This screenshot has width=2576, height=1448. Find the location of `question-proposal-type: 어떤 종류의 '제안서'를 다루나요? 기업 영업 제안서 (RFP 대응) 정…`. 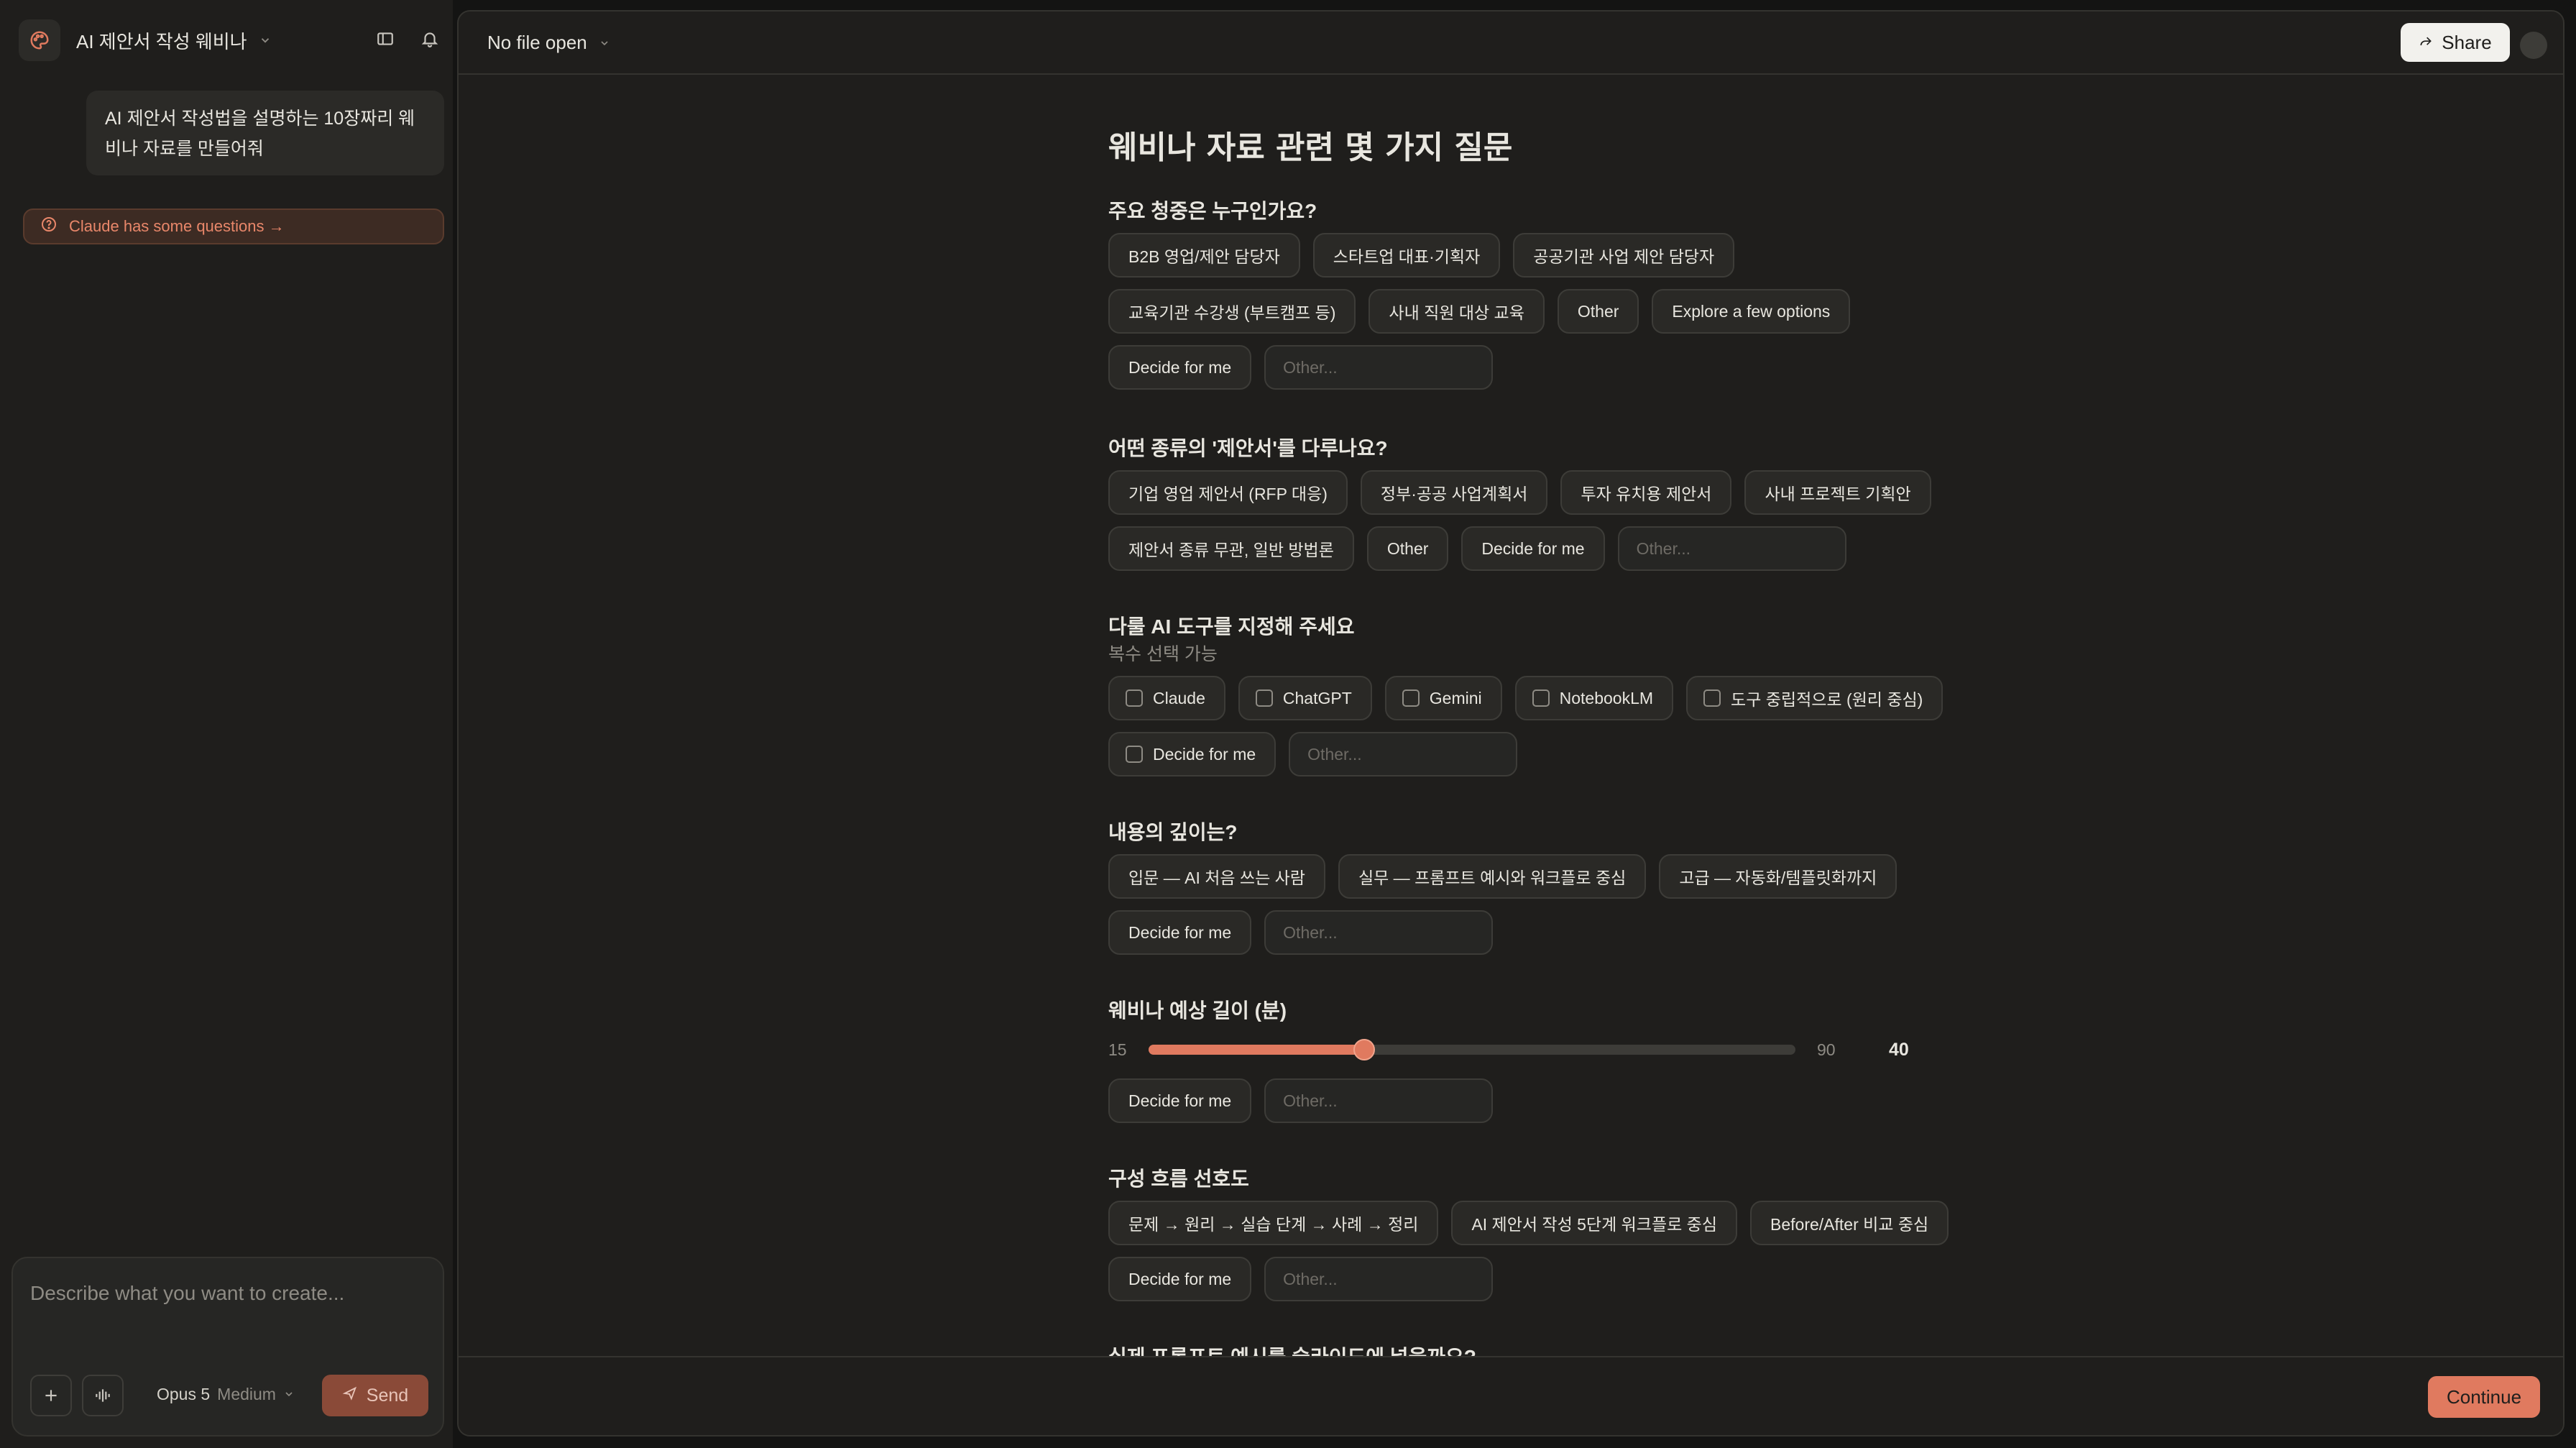

question-proposal-type: 어떤 종류의 '제안서'를 다루나요? 기업 영업 제안서 (RFP 대응) 정… is located at coordinates (1546, 502).